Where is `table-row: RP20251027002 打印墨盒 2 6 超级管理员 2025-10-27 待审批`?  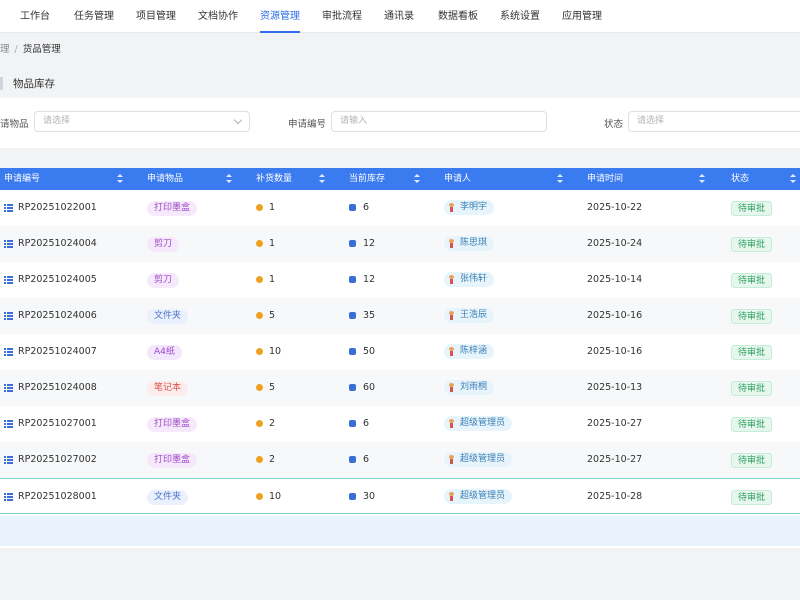
table-row: RP20251027002 打印墨盒 2 6 超级管理员 2025-10-27 待审批 is located at coordinates (400, 460).